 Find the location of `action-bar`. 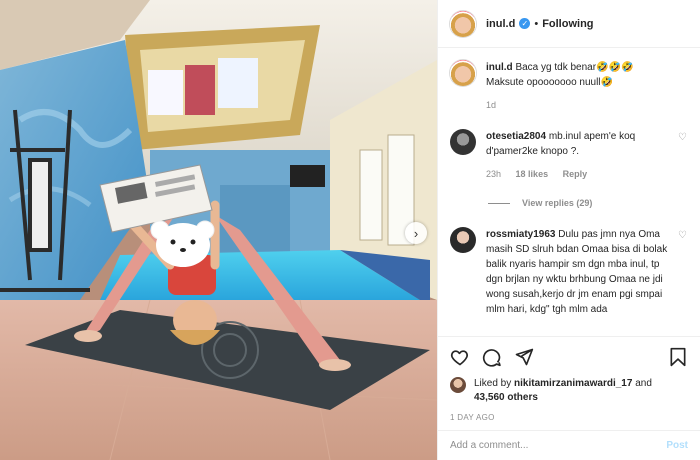

action-bar is located at coordinates (569, 357).